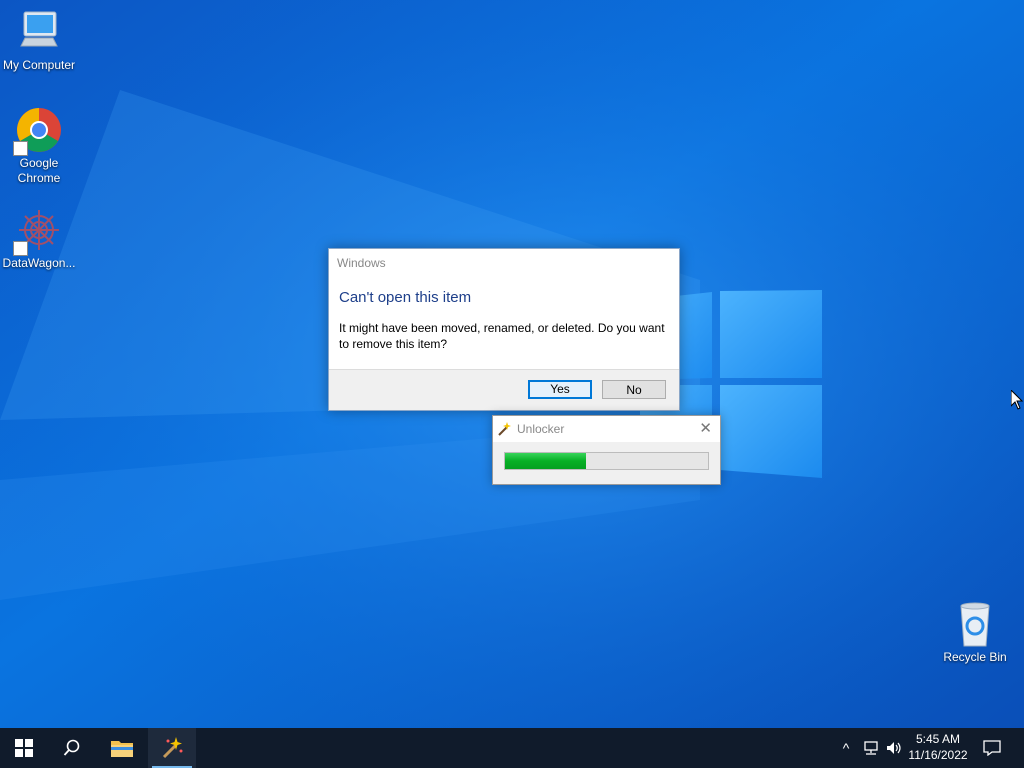 The image size is (1024, 768). I want to click on datawagon-icon, so click(38, 231).